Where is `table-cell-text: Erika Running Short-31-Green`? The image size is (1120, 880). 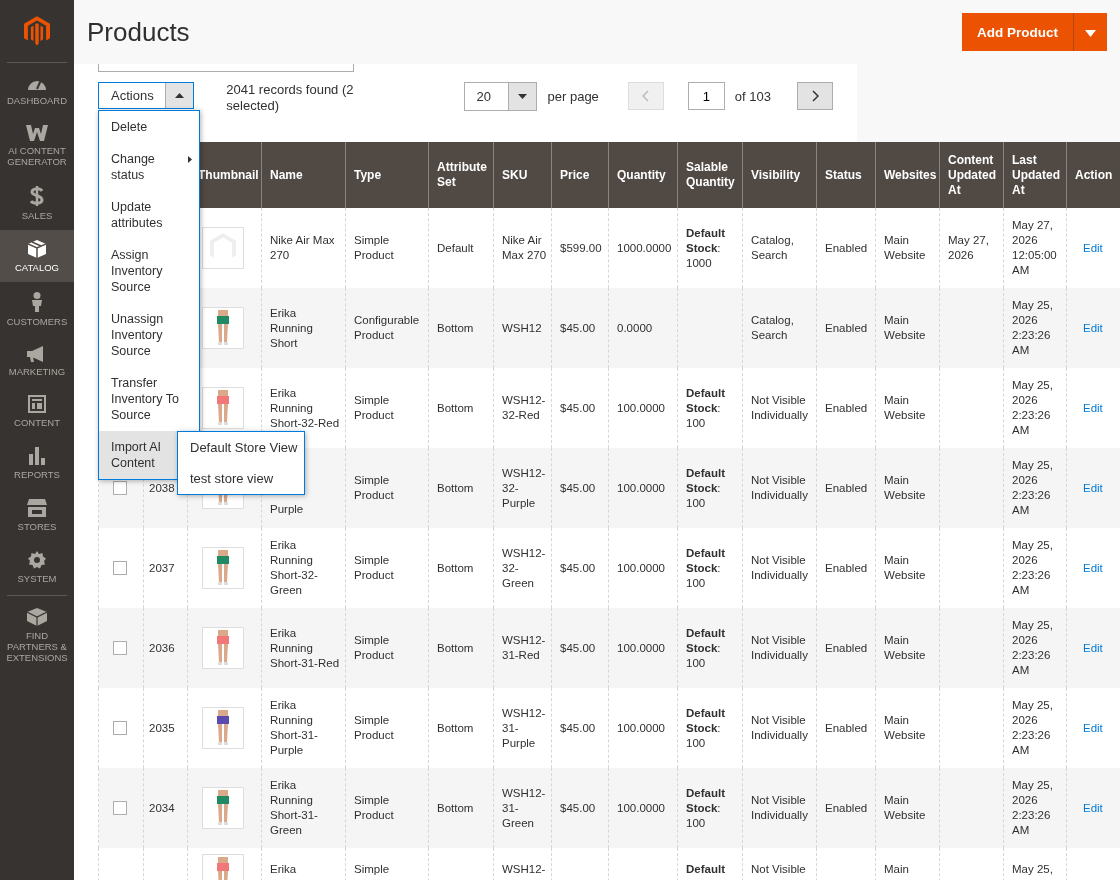 table-cell-text: Erika Running Short-31-Green is located at coordinates (294, 807).